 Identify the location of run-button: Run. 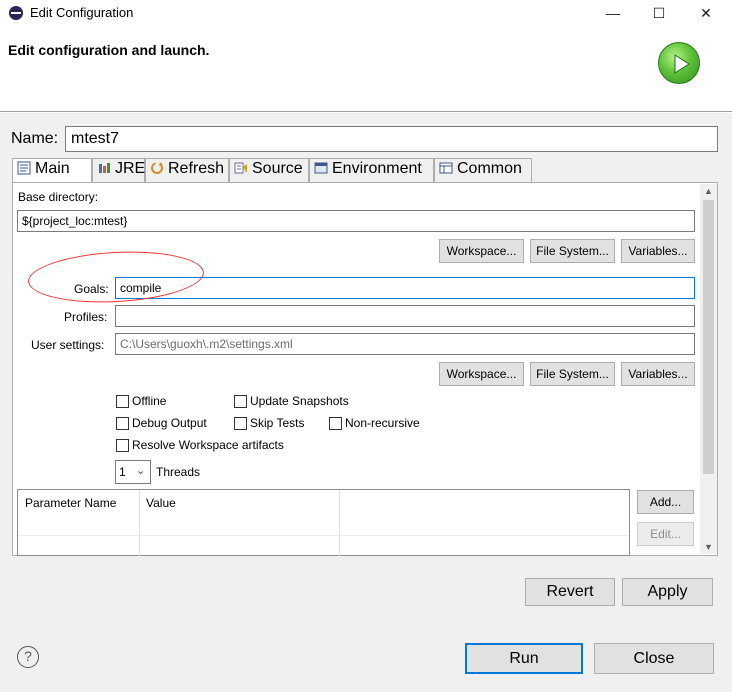
(524, 658).